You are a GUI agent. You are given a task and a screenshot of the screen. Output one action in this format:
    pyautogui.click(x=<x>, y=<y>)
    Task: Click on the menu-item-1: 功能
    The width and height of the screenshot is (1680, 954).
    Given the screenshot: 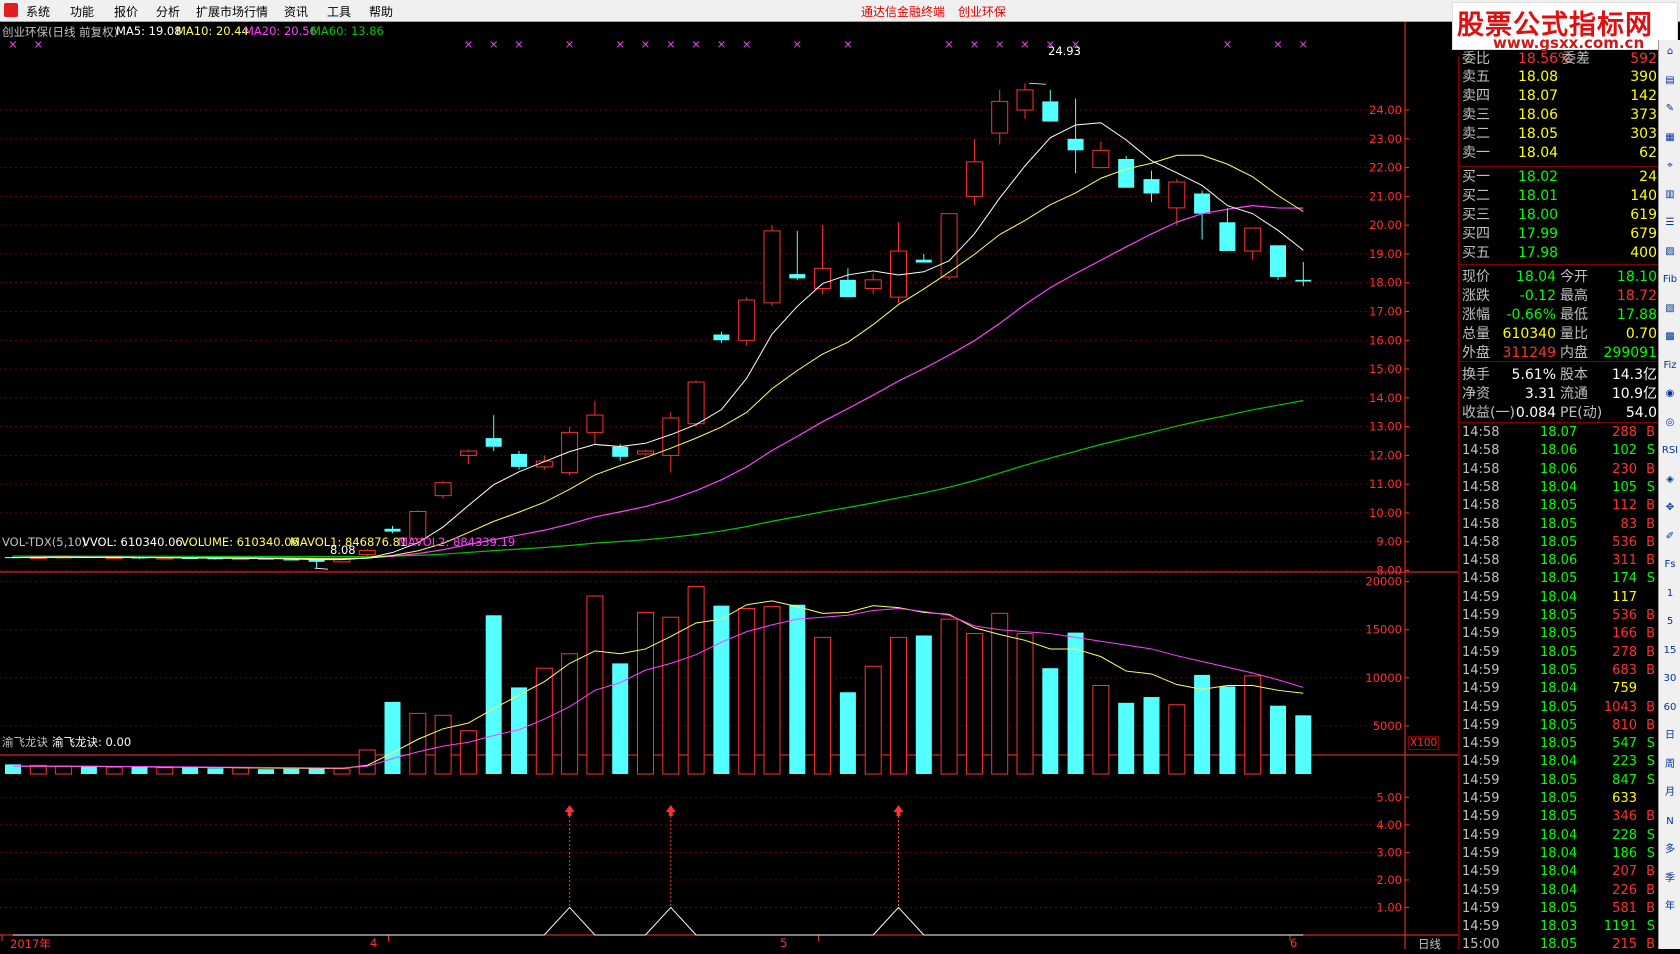 What is the action you would take?
    pyautogui.click(x=82, y=11)
    